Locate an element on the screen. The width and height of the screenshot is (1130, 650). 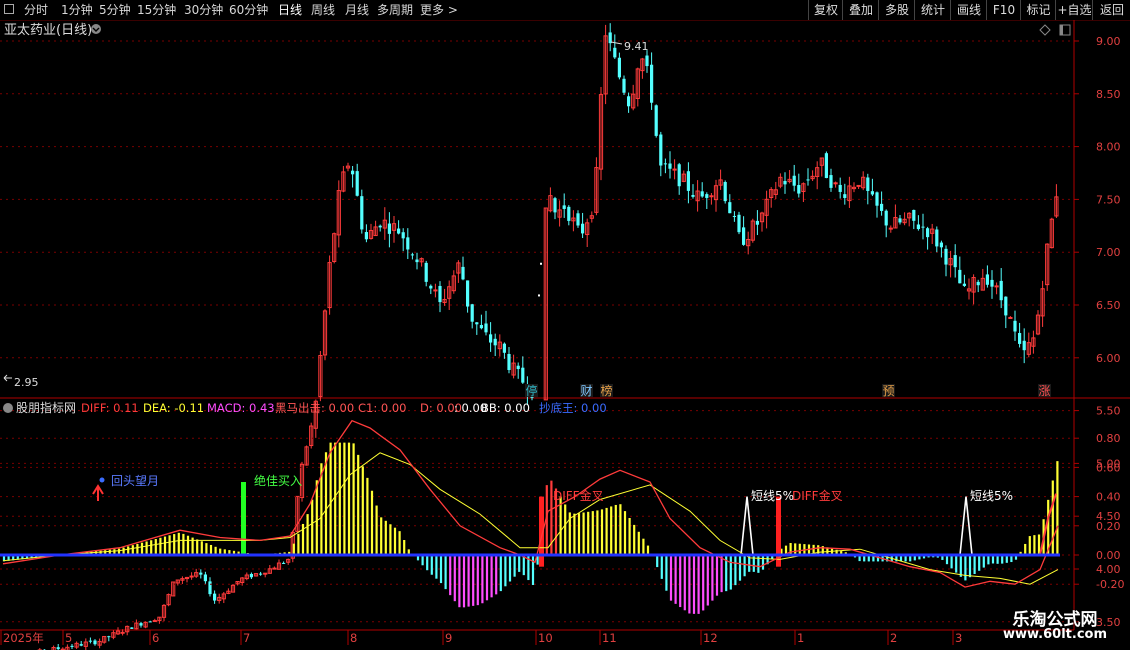
date-axis: 2025年 5 6 7 8 9 10 11 12 1 2 3 is located at coordinates (481, 637).